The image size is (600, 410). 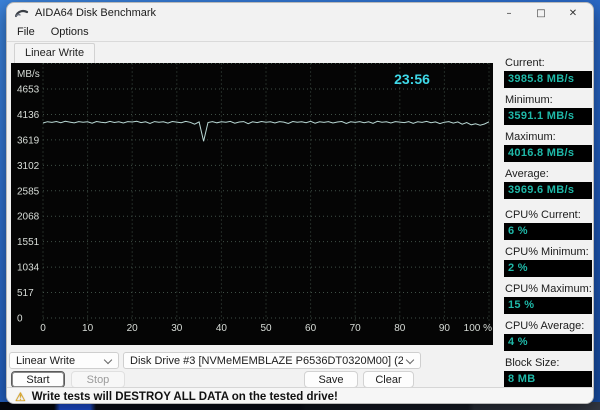 I want to click on stat-current: Current: 3985.8 MB/s, so click(x=548, y=72).